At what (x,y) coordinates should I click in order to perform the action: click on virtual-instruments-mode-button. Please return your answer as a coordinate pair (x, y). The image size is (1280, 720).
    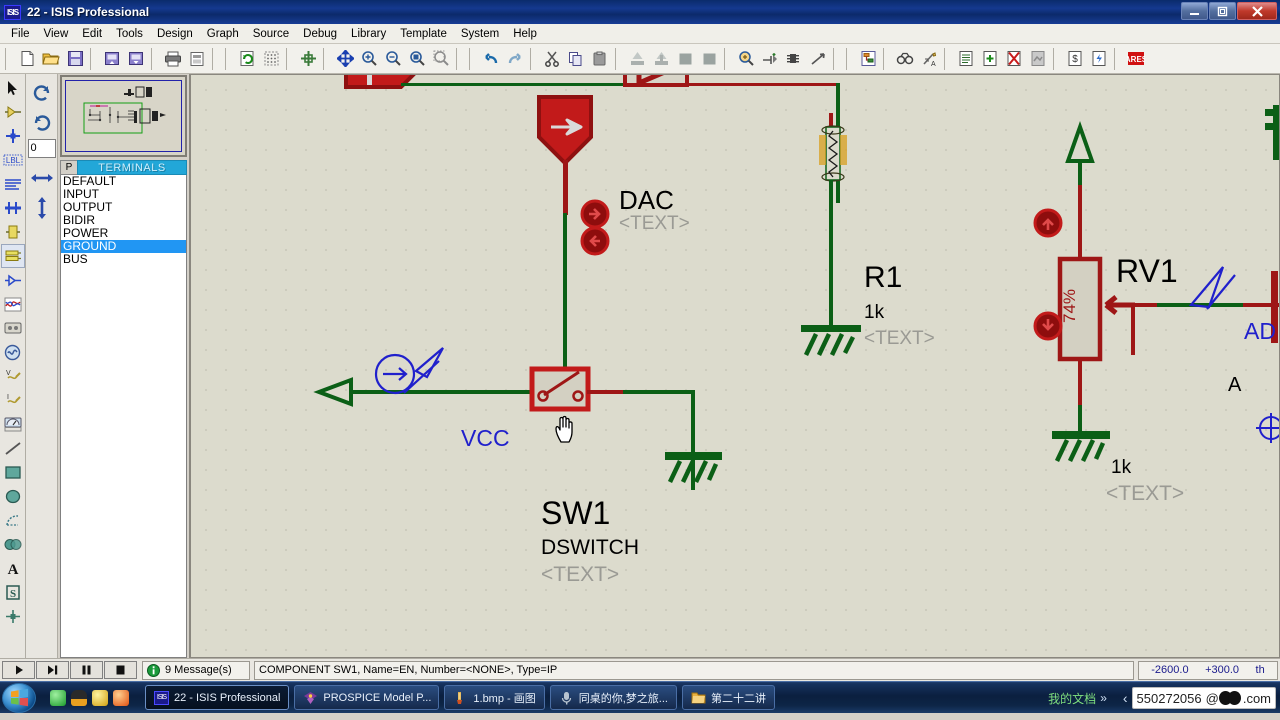
    Looking at the image, I should click on (13, 424).